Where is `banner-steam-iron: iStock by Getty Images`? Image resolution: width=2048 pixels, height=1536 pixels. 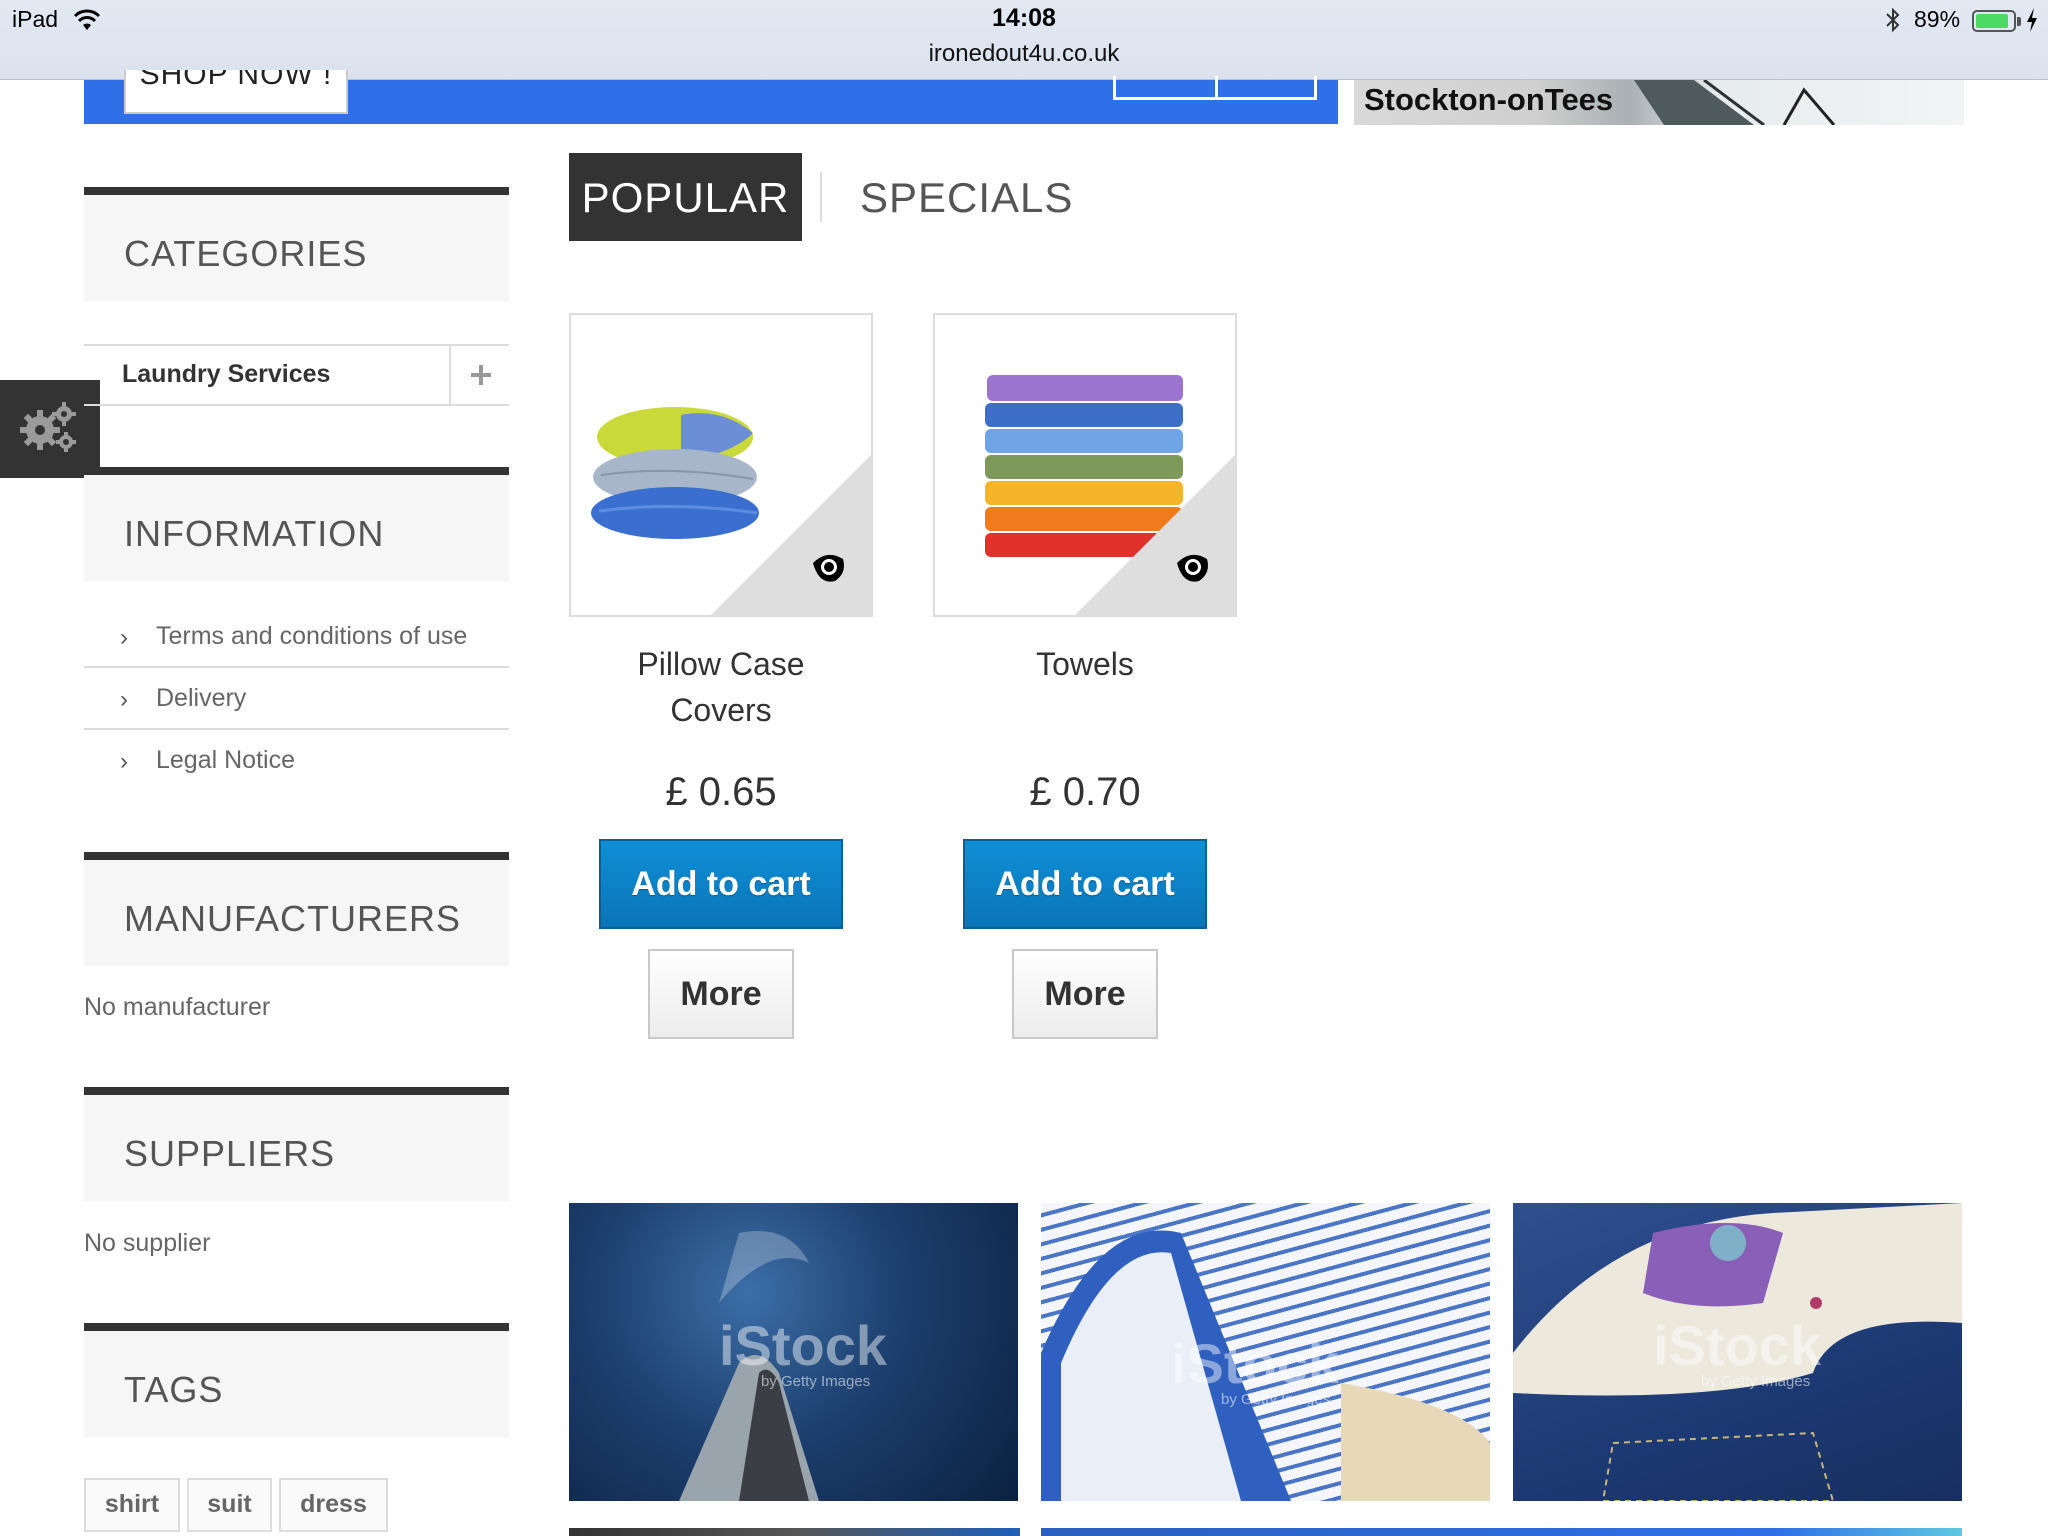
banner-steam-iron: iStock by Getty Images is located at coordinates (793, 1352).